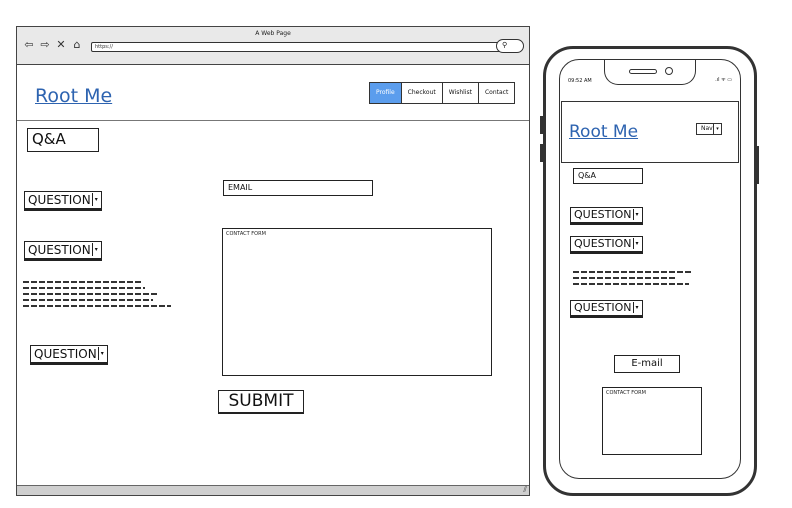 The image size is (792, 508). Describe the element at coordinates (386, 93) in the screenshot. I see `nav-profile: Profile` at that location.